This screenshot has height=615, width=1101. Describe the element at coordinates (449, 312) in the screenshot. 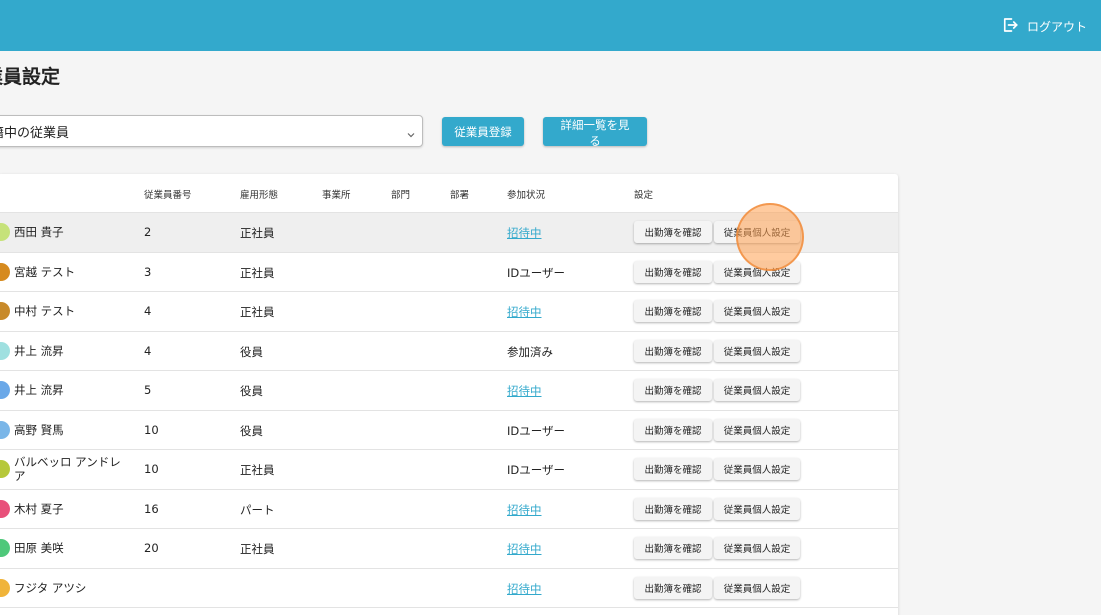

I see `table-row: 中村 テスト 4 正社員 招待中 出勤簿を確認 従業員個人設定` at that location.